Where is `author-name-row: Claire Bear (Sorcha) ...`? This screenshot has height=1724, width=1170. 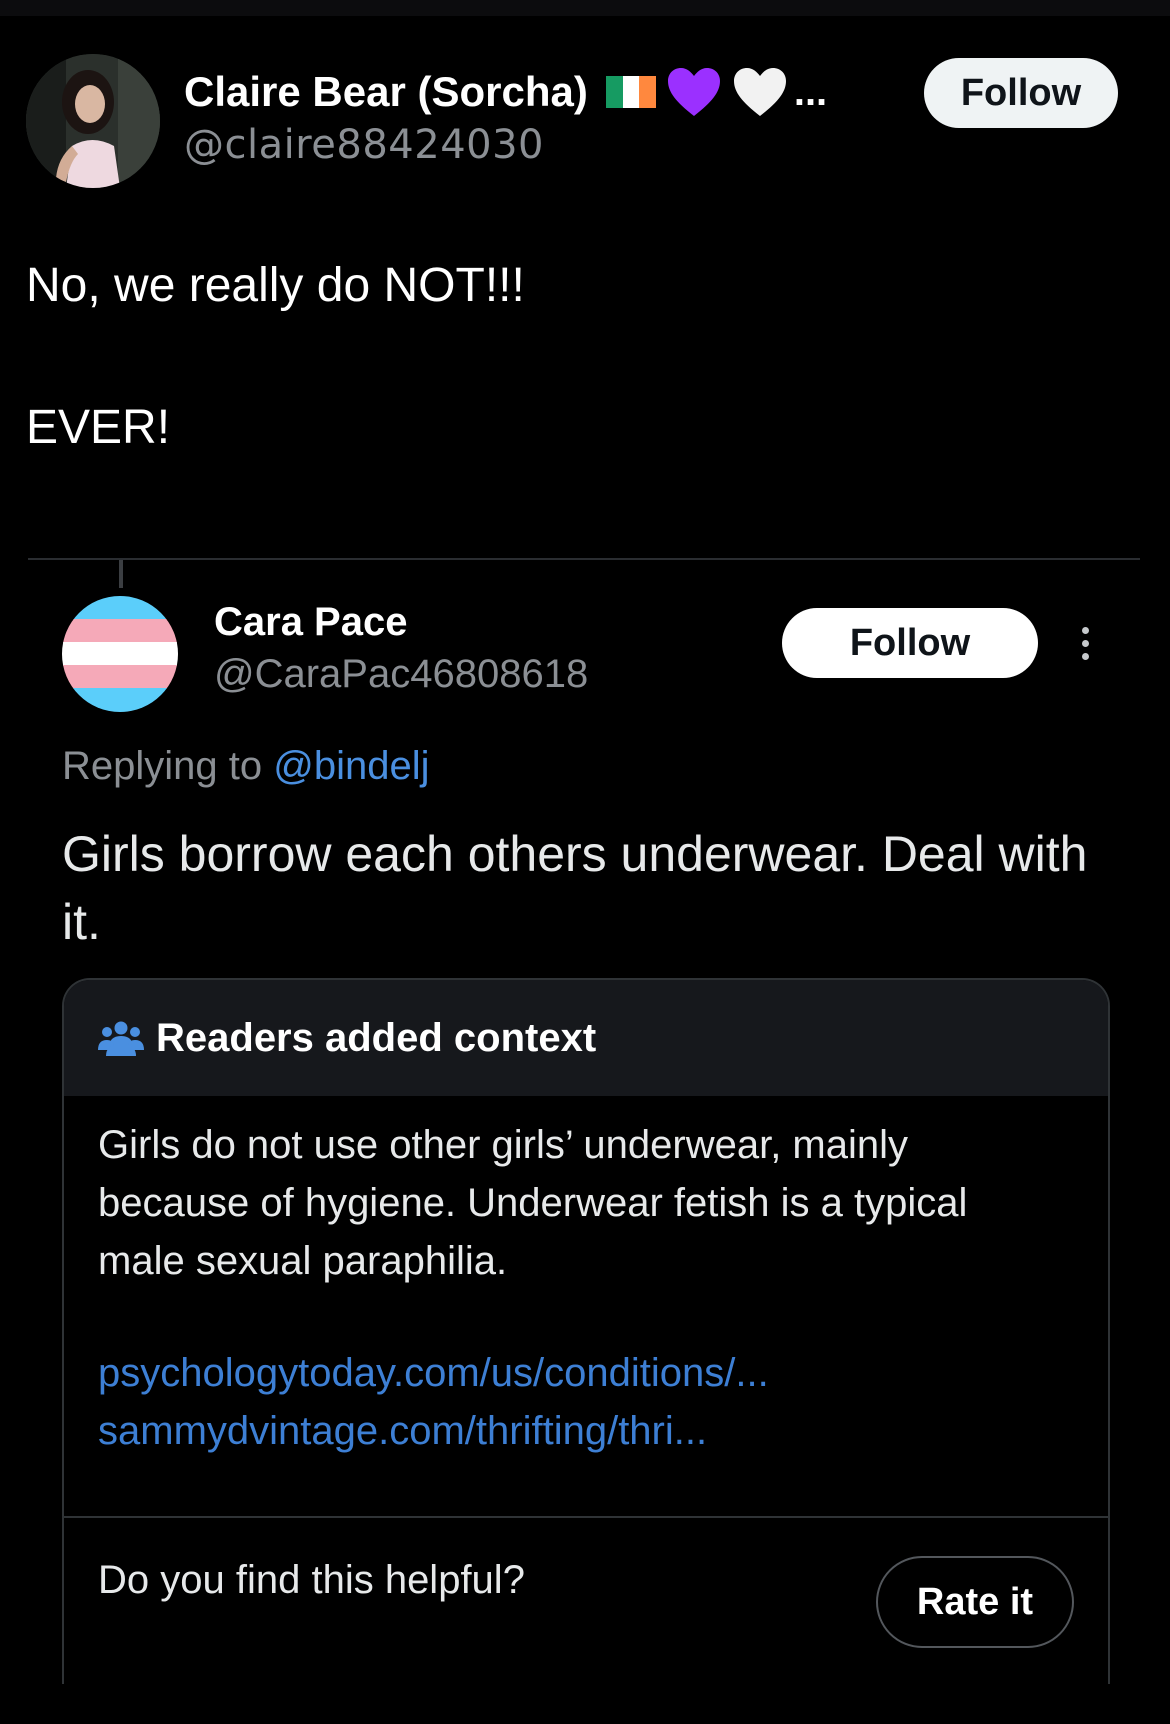
author-name-row: Claire Bear (Sorcha) ... is located at coordinates (505, 92).